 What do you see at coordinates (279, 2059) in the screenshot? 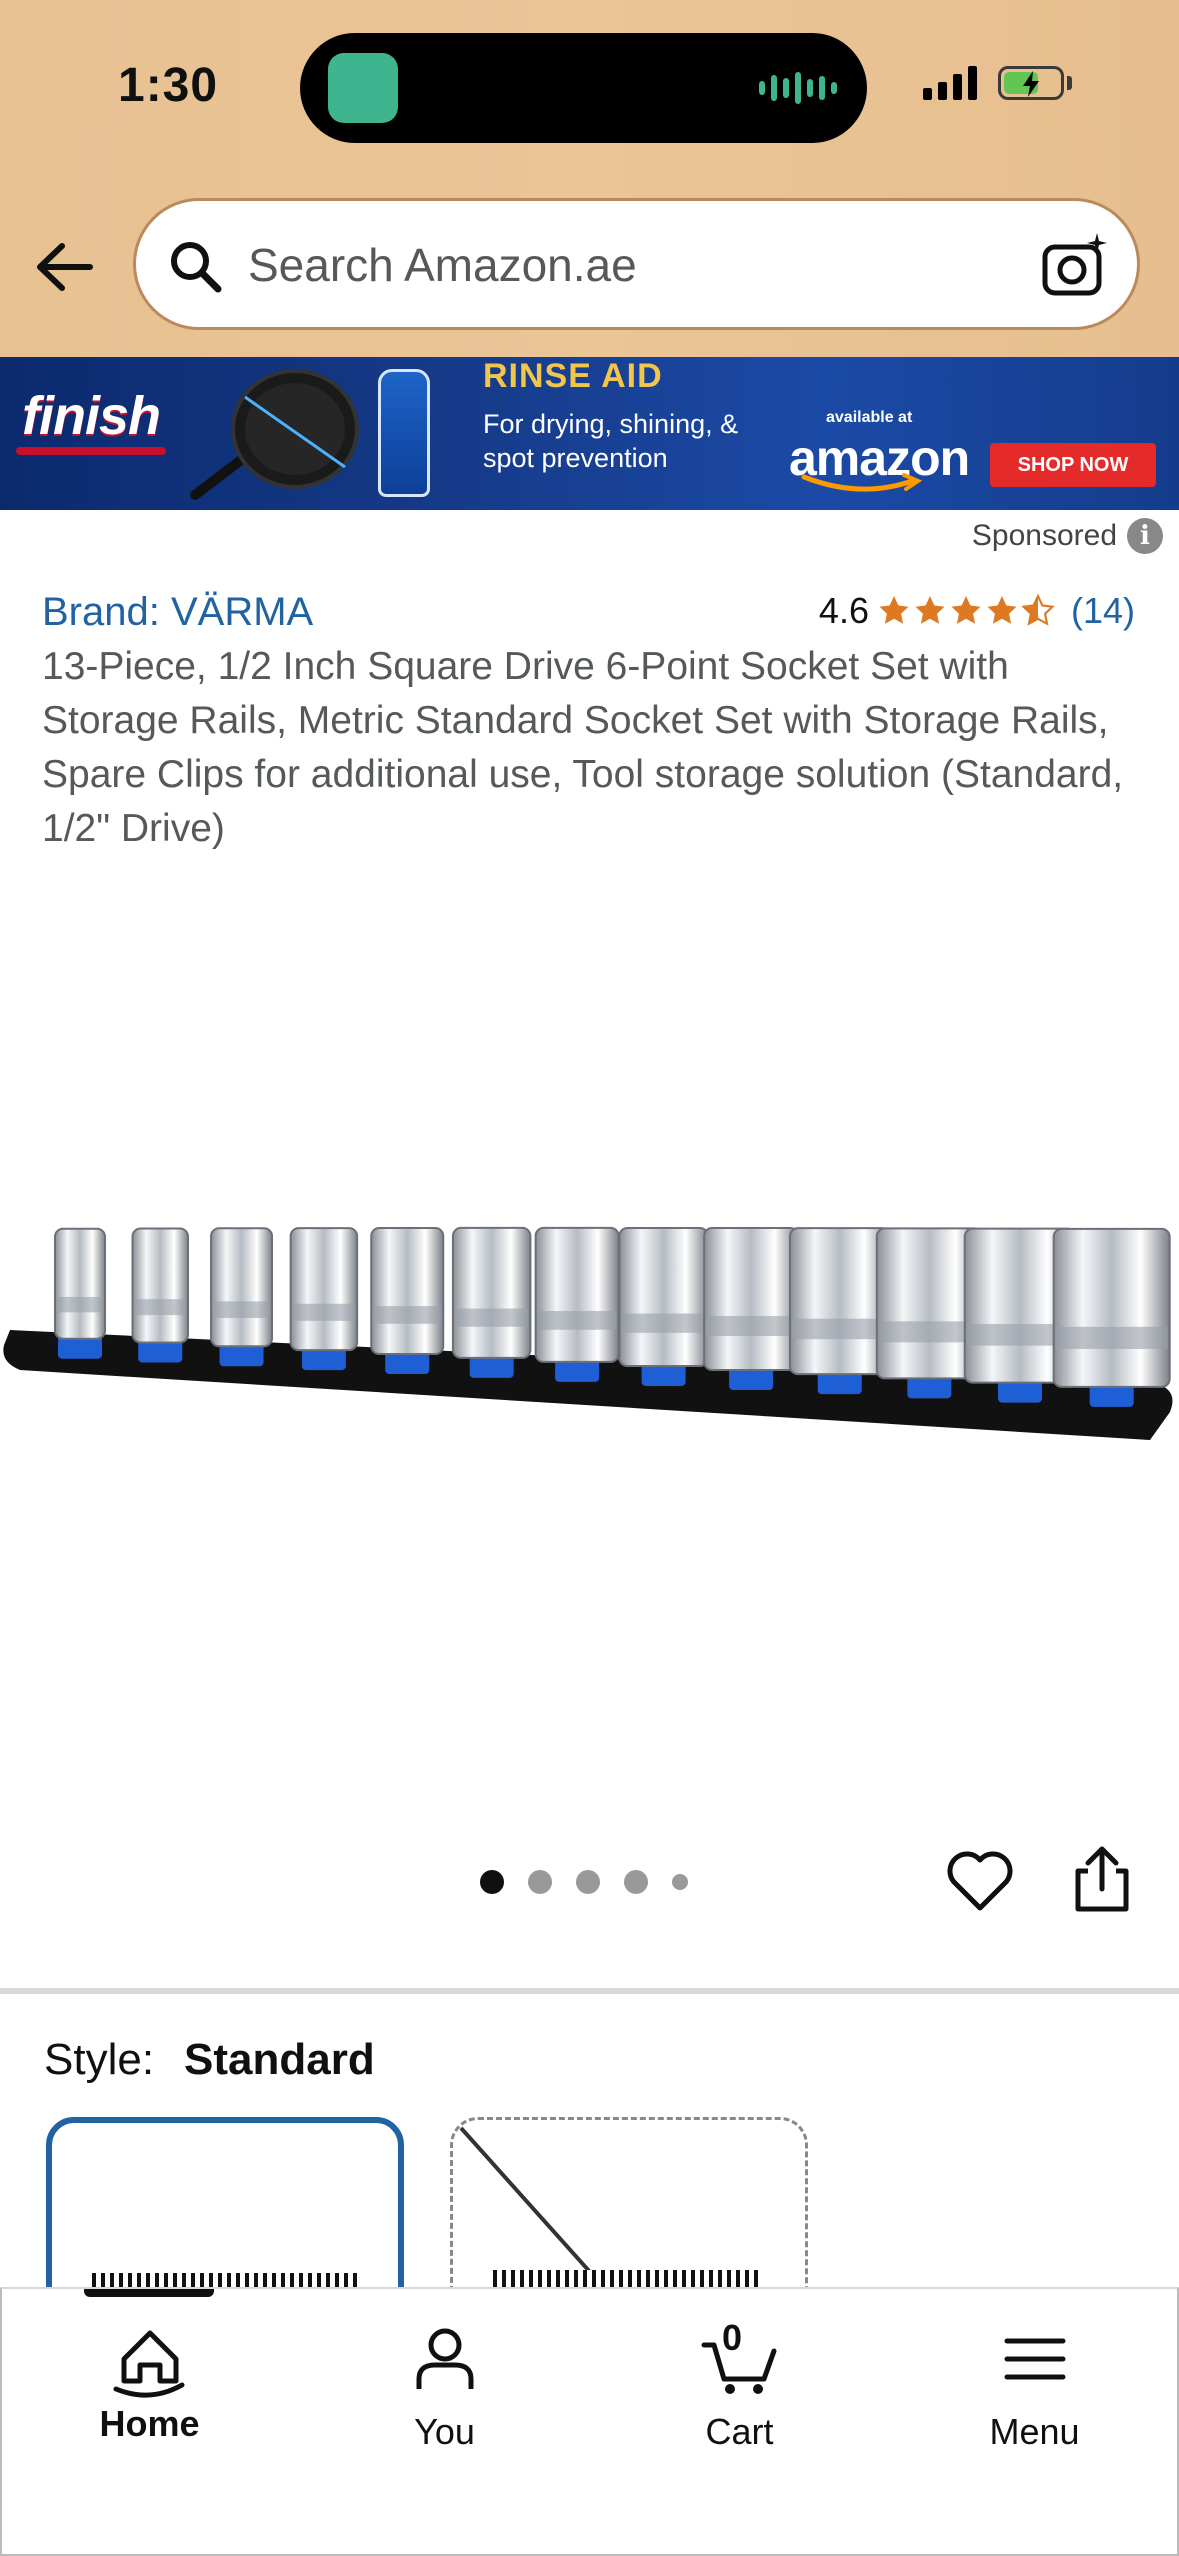
I see `style-value: Standard` at bounding box center [279, 2059].